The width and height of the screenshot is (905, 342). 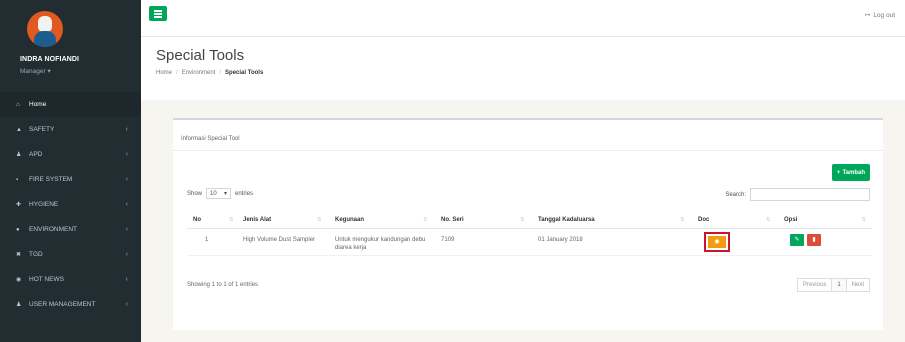 I want to click on sidebar-item-fire-system: ▪ FIRE SYSTEM ‹, so click(x=70, y=179).